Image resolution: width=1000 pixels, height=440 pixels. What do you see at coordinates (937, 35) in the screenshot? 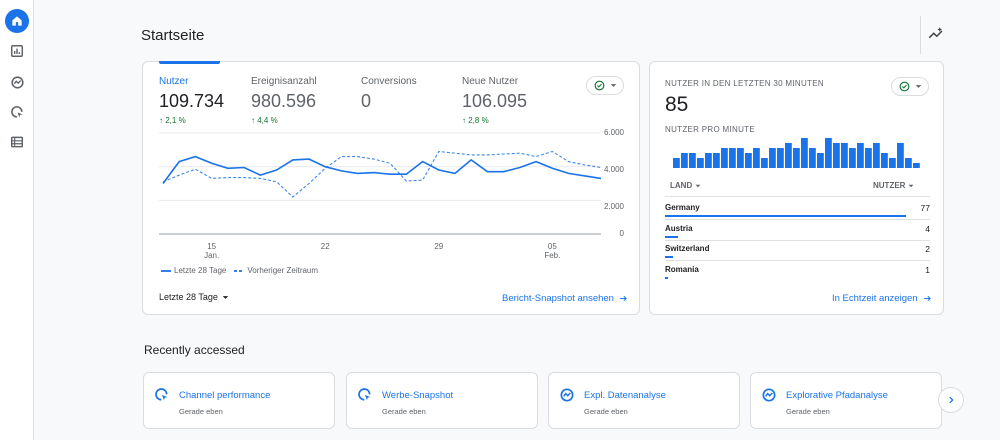
I see `insights-button` at bounding box center [937, 35].